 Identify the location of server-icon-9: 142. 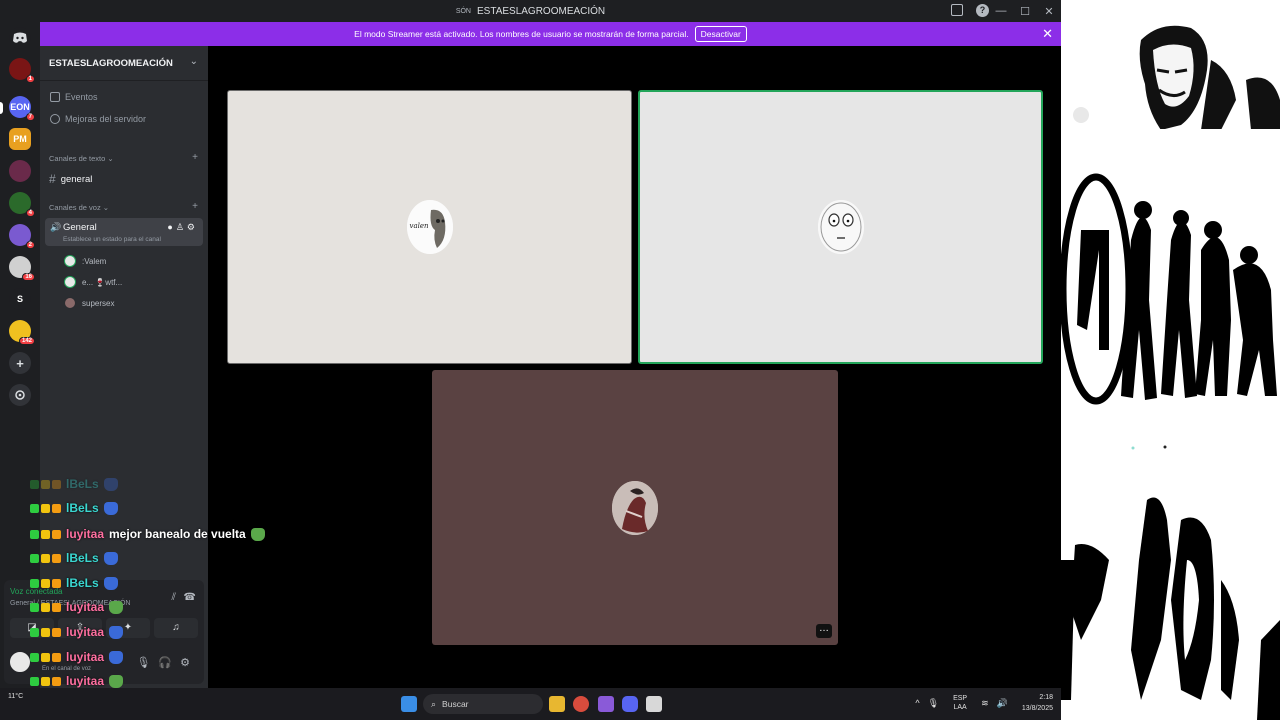
(22, 332).